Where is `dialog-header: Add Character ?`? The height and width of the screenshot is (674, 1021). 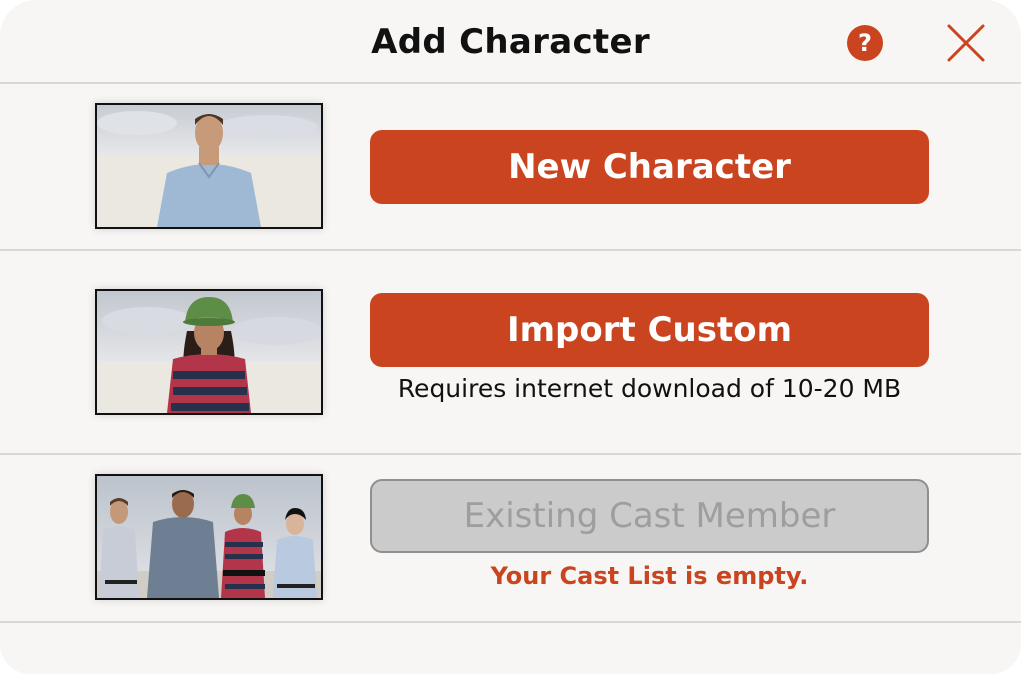
dialog-header: Add Character ? is located at coordinates (510, 42).